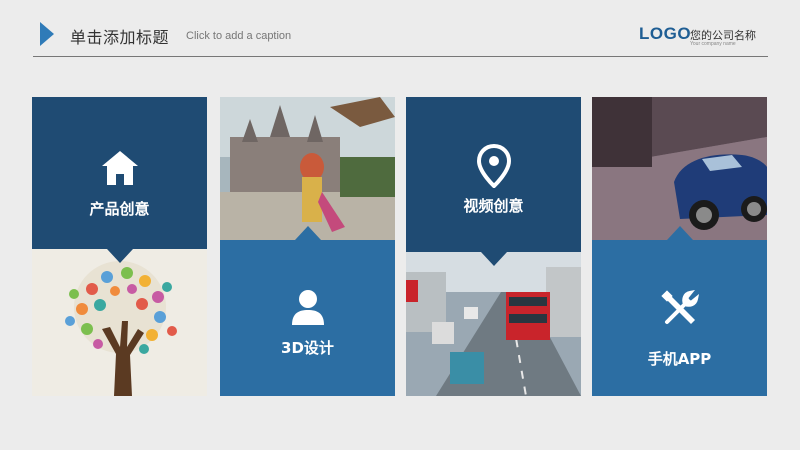 This screenshot has height=450, width=800. I want to click on handprint-tree-image, so click(119, 322).